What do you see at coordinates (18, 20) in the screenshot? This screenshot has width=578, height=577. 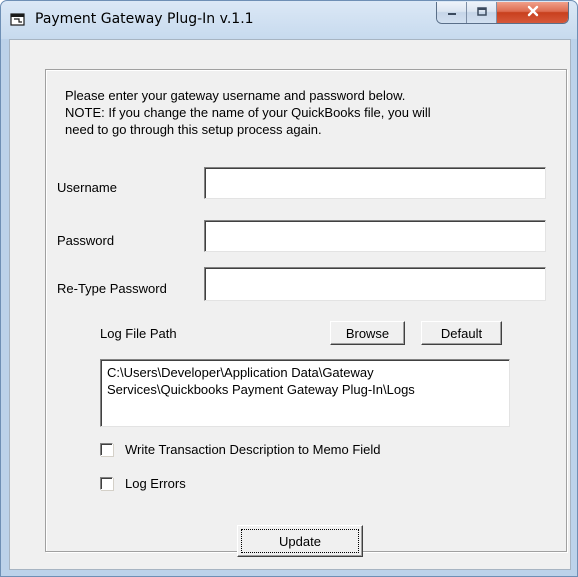 I see `app-window-icon` at bounding box center [18, 20].